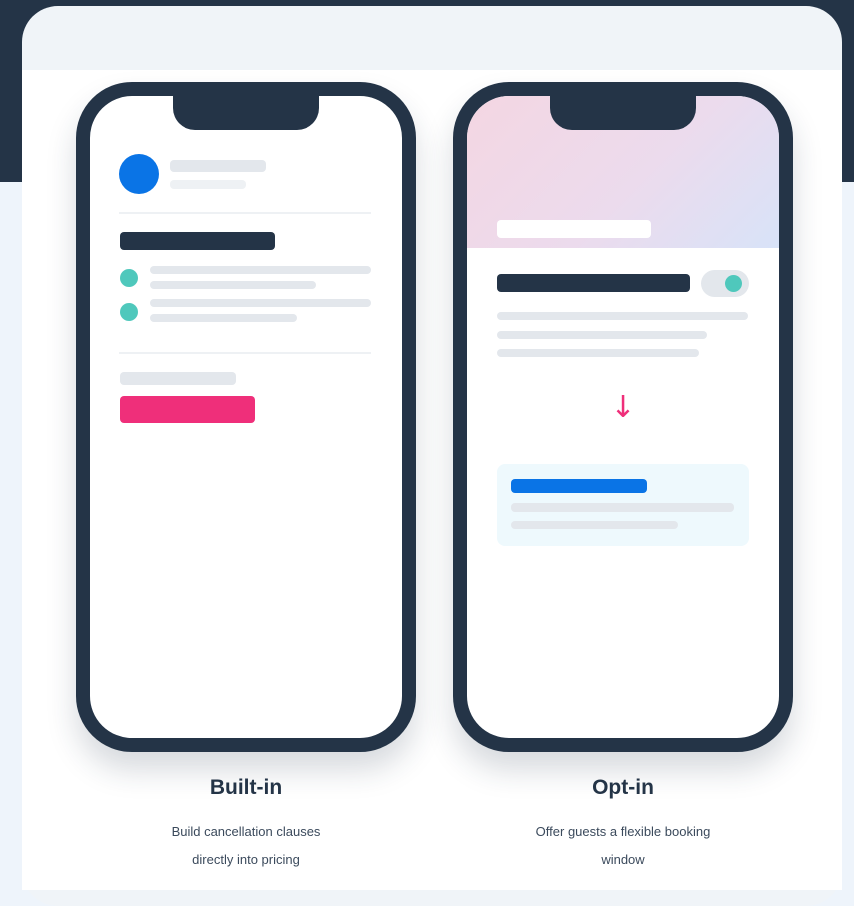 This screenshot has width=854, height=906. What do you see at coordinates (246, 859) in the screenshot?
I see `description-line: directly into pricing` at bounding box center [246, 859].